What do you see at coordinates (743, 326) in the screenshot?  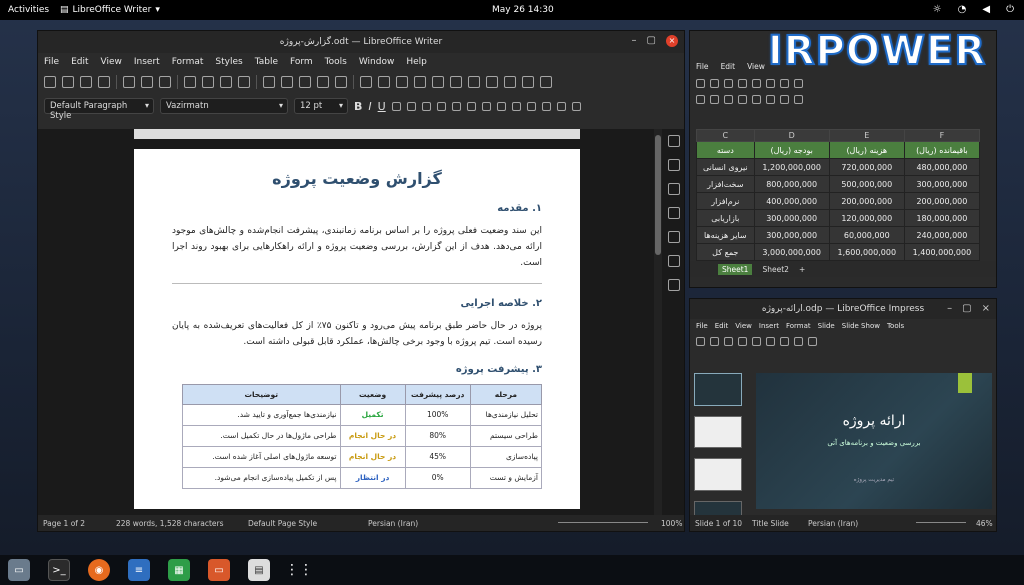 I see `imp-menu-view: View` at bounding box center [743, 326].